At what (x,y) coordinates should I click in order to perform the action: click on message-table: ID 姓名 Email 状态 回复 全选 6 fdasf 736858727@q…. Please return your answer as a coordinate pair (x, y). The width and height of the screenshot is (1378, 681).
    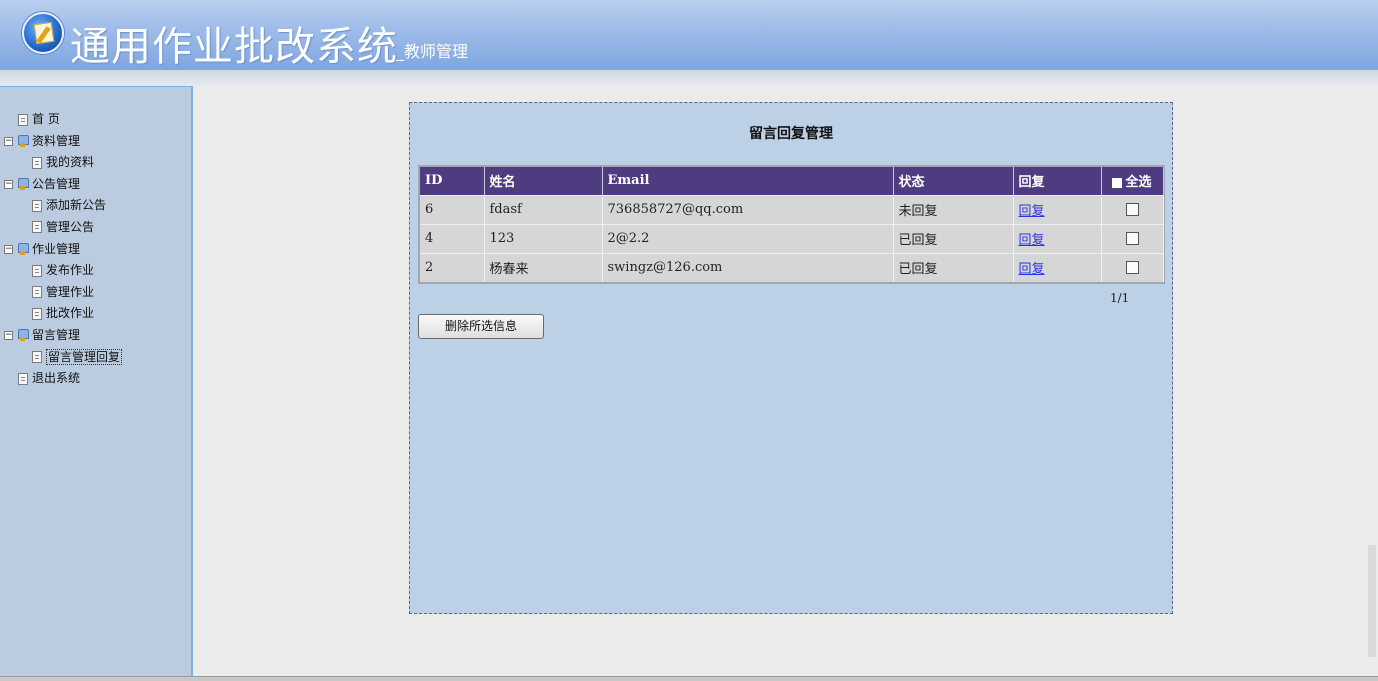
    Looking at the image, I should click on (791, 224).